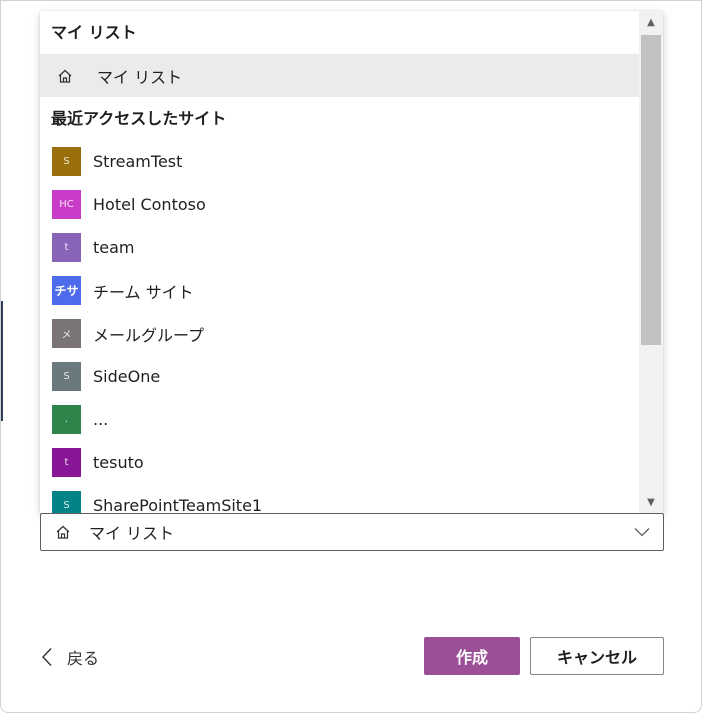  Describe the element at coordinates (47, 657) in the screenshot. I see `chevron-left-icon` at that location.